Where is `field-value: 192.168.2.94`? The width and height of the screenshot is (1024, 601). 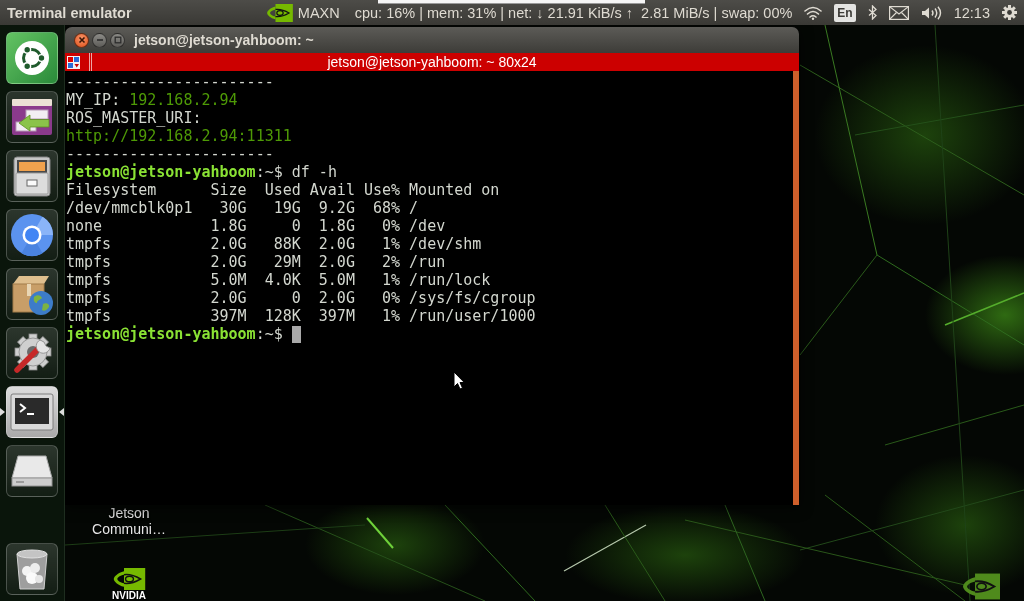
field-value: 192.168.2.94 is located at coordinates (183, 100).